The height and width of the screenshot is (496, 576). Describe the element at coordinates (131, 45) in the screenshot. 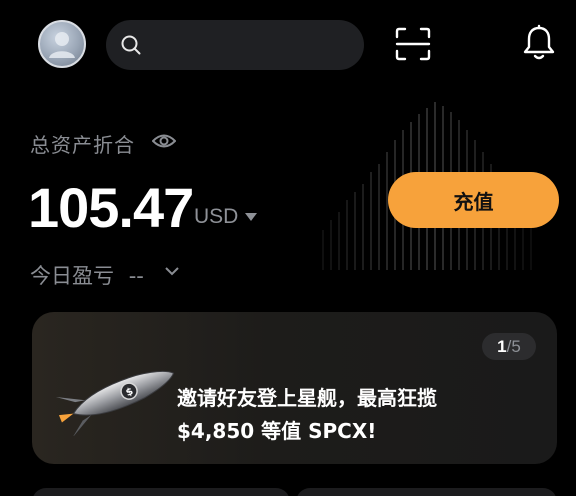

I see `search-icon` at that location.